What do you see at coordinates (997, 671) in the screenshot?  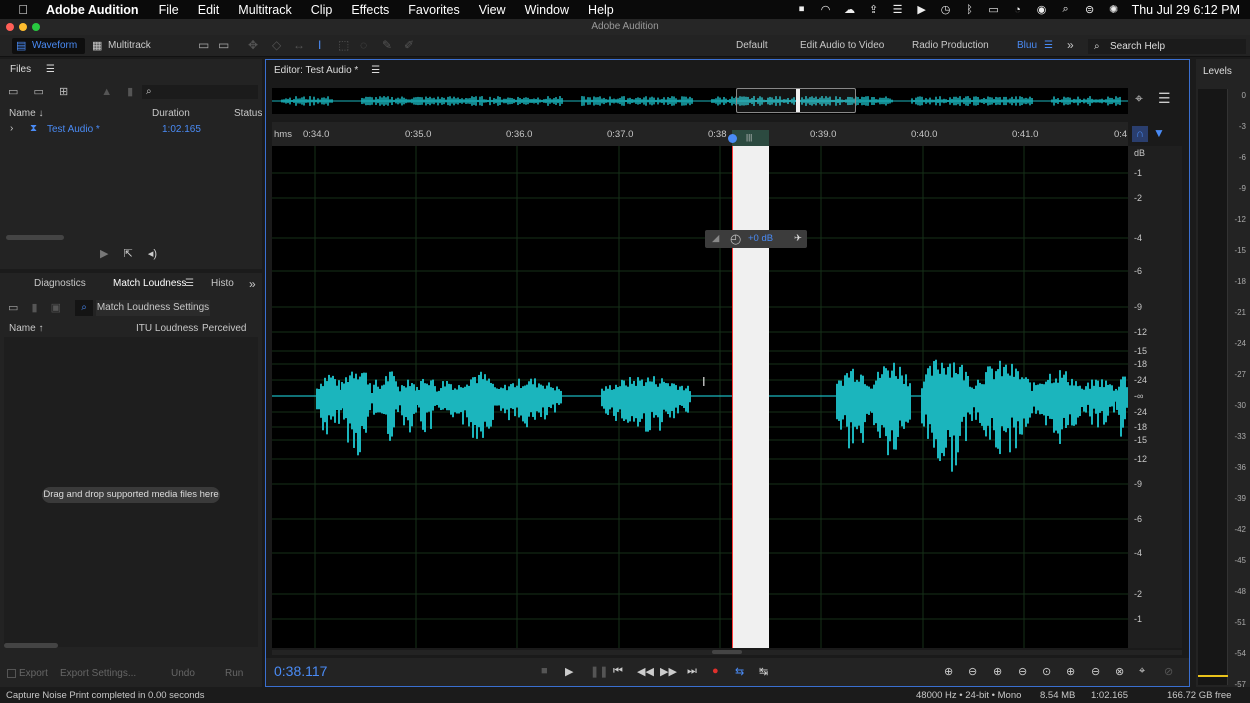 I see `zoom-in-time-icon: ⊕` at bounding box center [997, 671].